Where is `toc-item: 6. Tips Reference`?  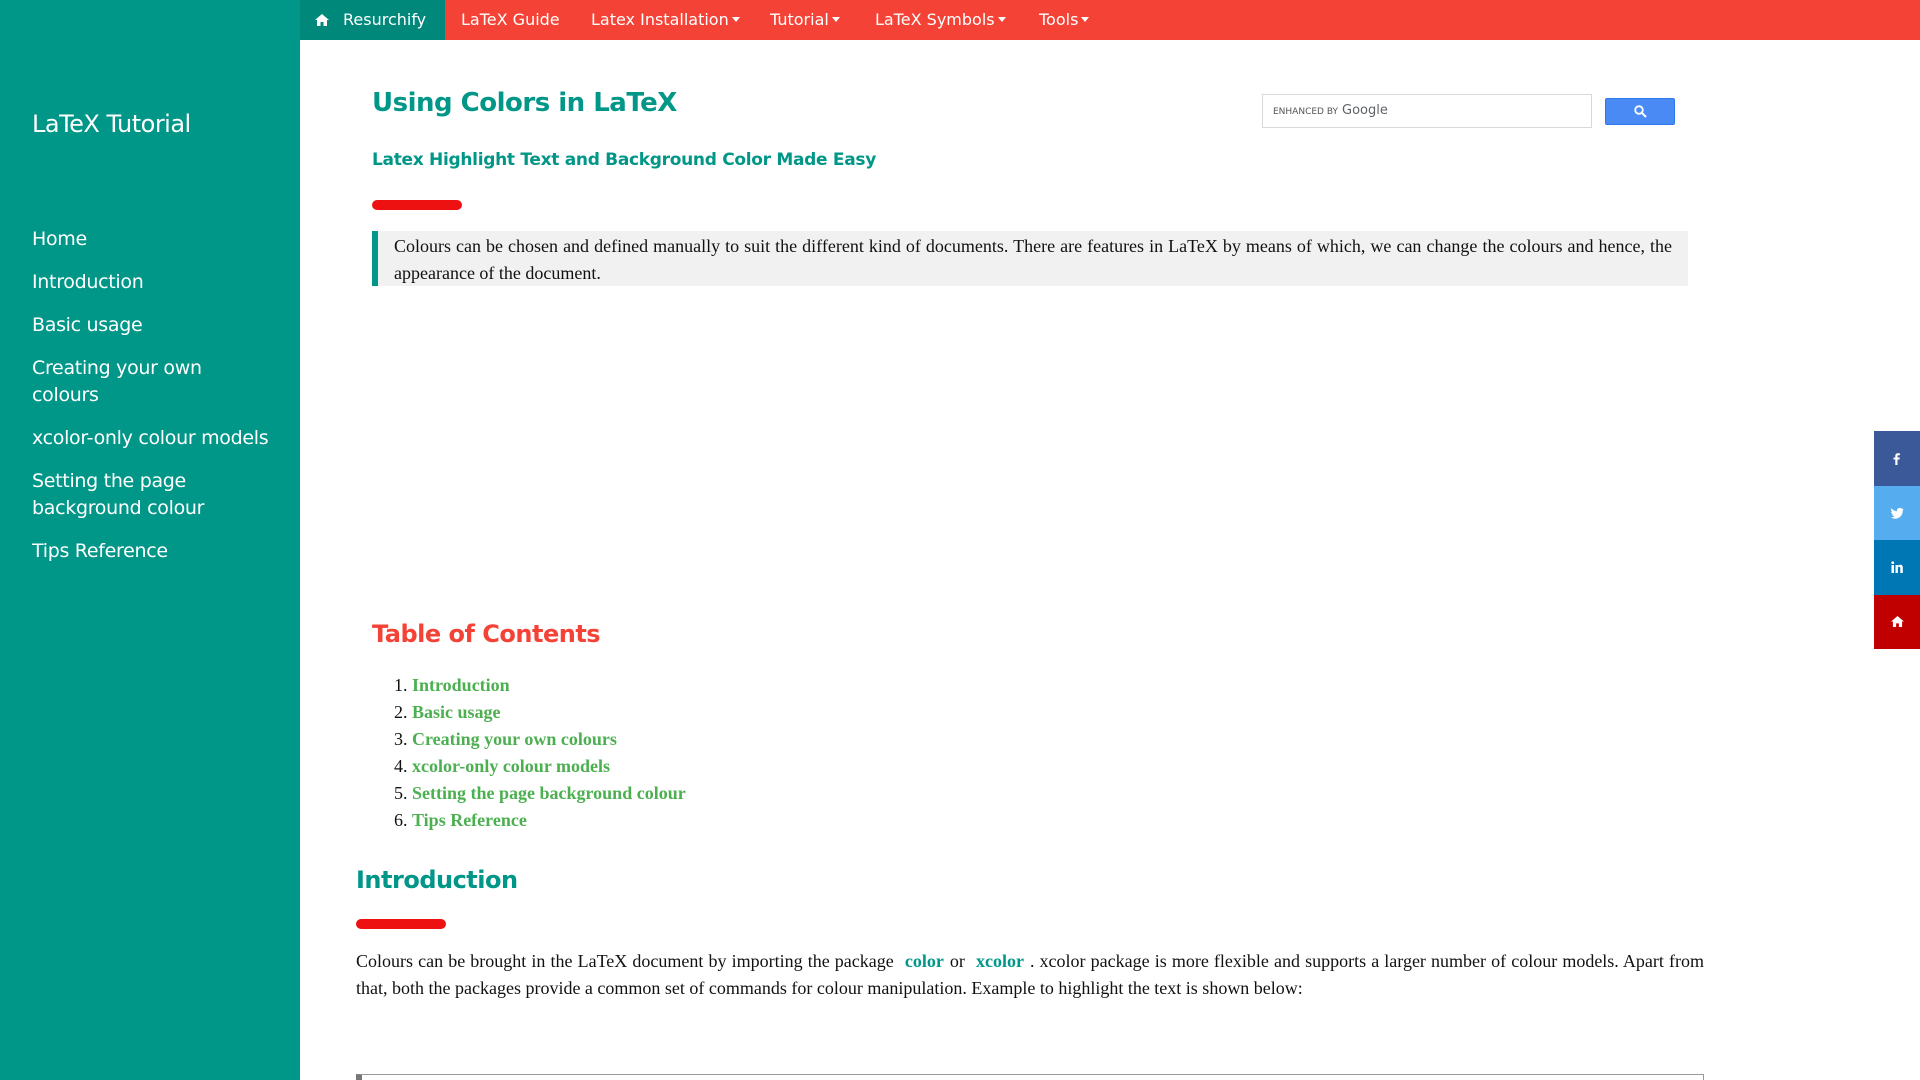
toc-item: 6. Tips Reference is located at coordinates (540, 820).